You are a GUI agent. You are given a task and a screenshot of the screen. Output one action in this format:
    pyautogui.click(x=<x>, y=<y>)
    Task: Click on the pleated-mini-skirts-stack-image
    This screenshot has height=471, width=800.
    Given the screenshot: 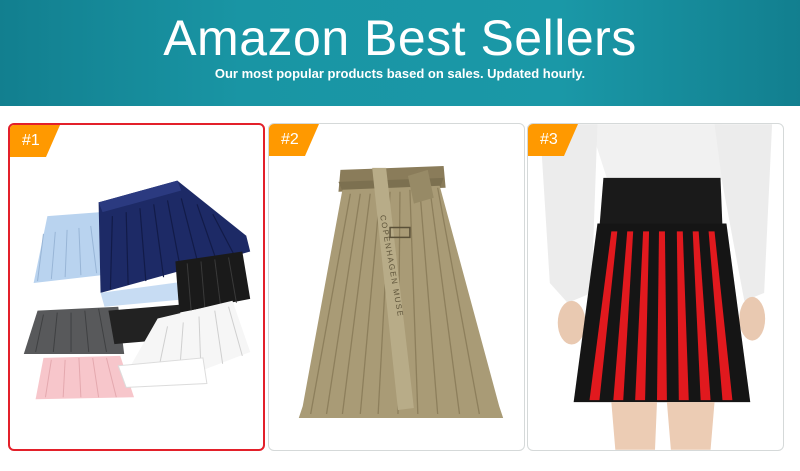 What is the action you would take?
    pyautogui.click(x=137, y=290)
    